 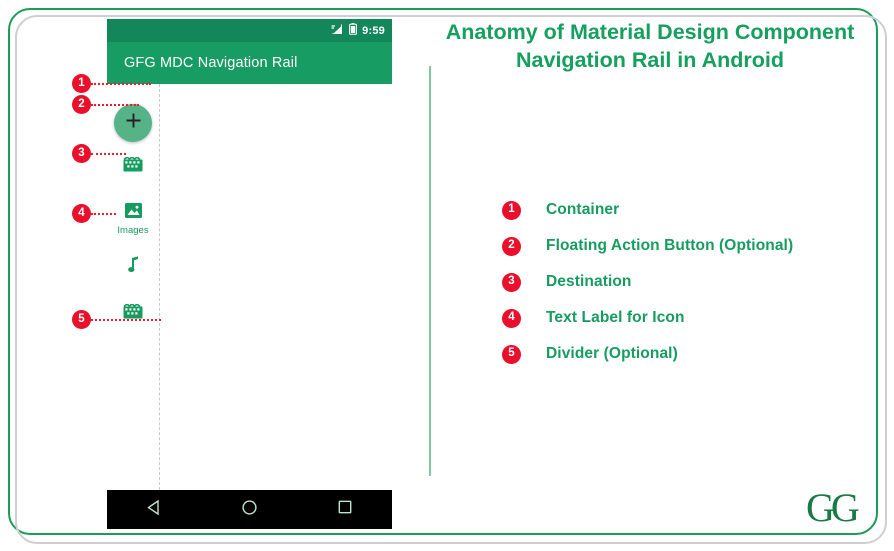 What do you see at coordinates (511, 282) in the screenshot?
I see `legend-badge: 3` at bounding box center [511, 282].